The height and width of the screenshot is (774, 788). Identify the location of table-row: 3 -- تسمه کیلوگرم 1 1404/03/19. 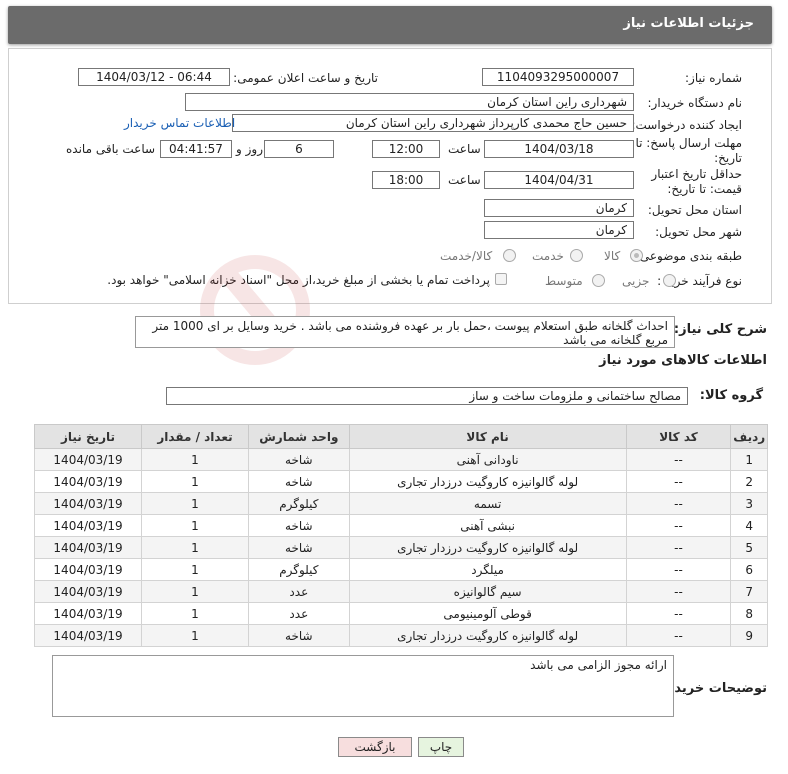
(400, 503).